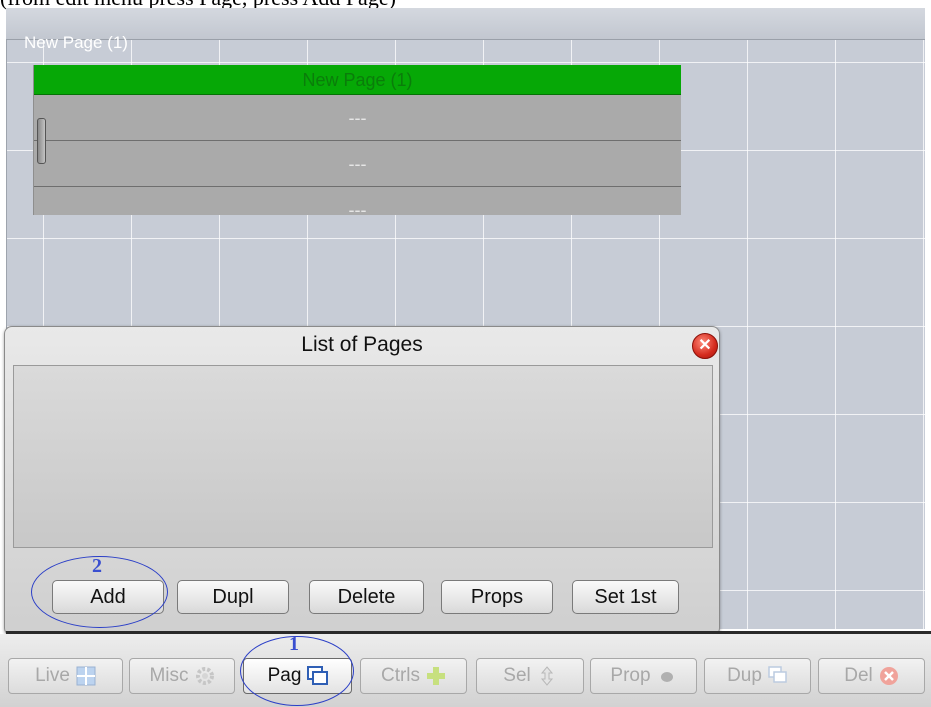  Describe the element at coordinates (366, 597) in the screenshot. I see `delete-button: Delete` at that location.